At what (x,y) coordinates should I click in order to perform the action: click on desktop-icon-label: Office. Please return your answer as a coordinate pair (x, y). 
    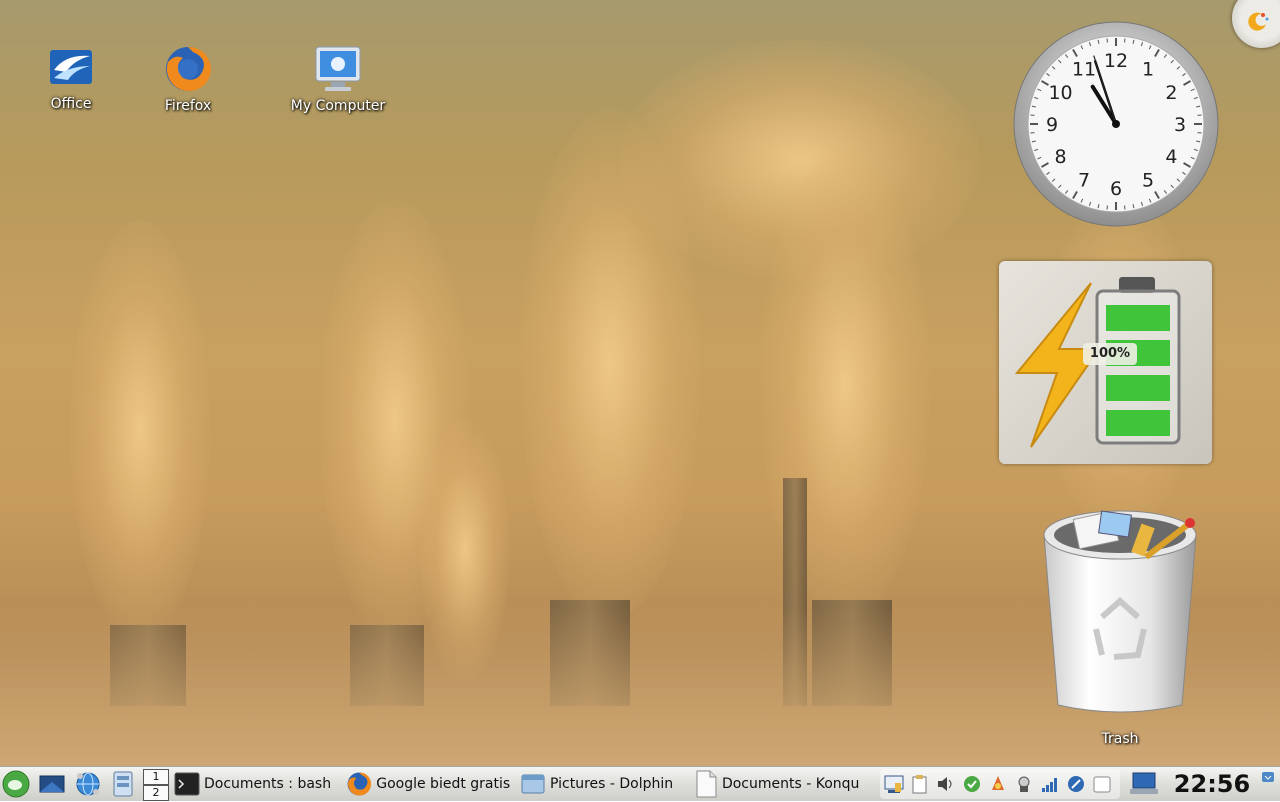
    Looking at the image, I should click on (71, 104).